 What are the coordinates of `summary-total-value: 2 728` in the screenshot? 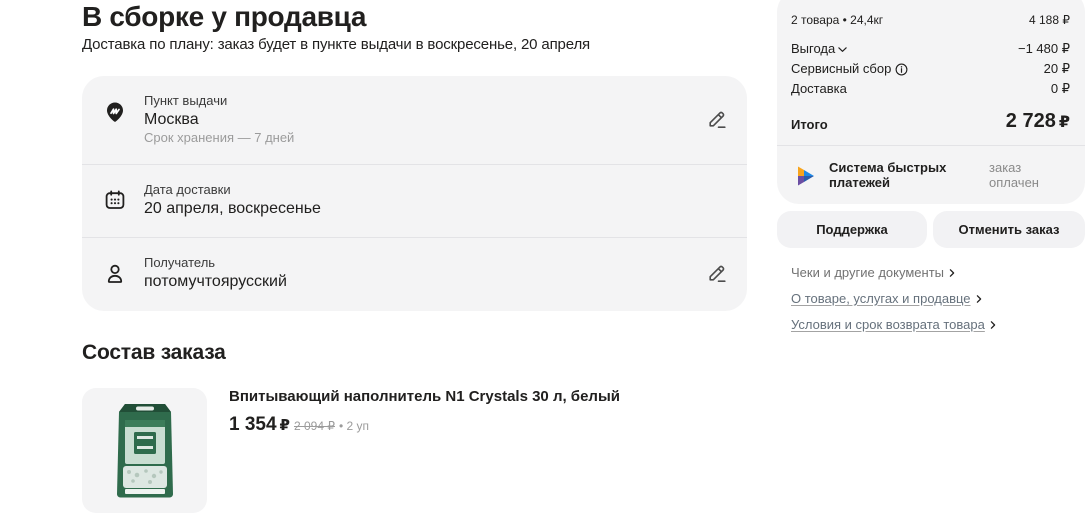 It's located at (1030, 121).